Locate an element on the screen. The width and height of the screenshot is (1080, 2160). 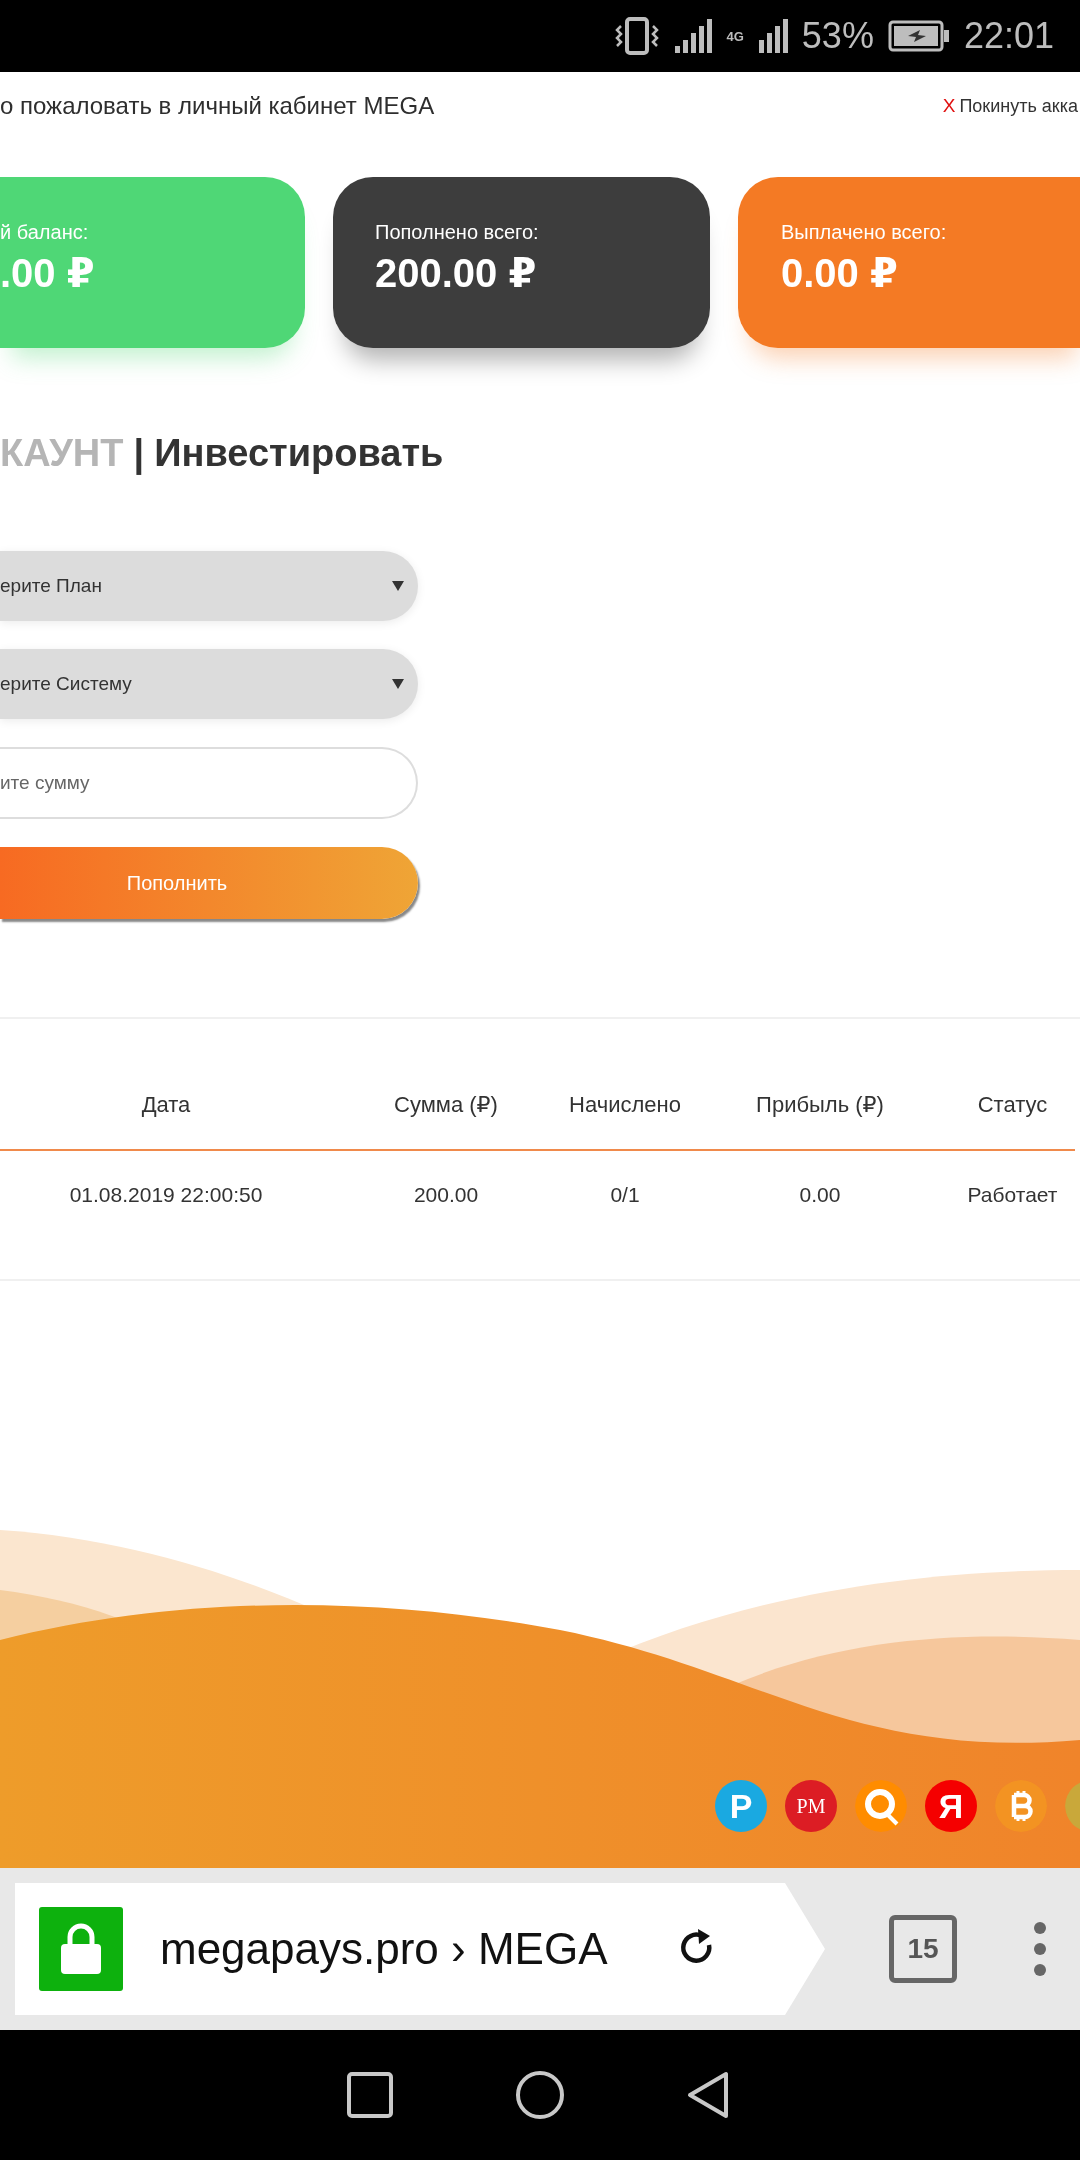
table-cell-text: 0.00 is located at coordinates (820, 1195).